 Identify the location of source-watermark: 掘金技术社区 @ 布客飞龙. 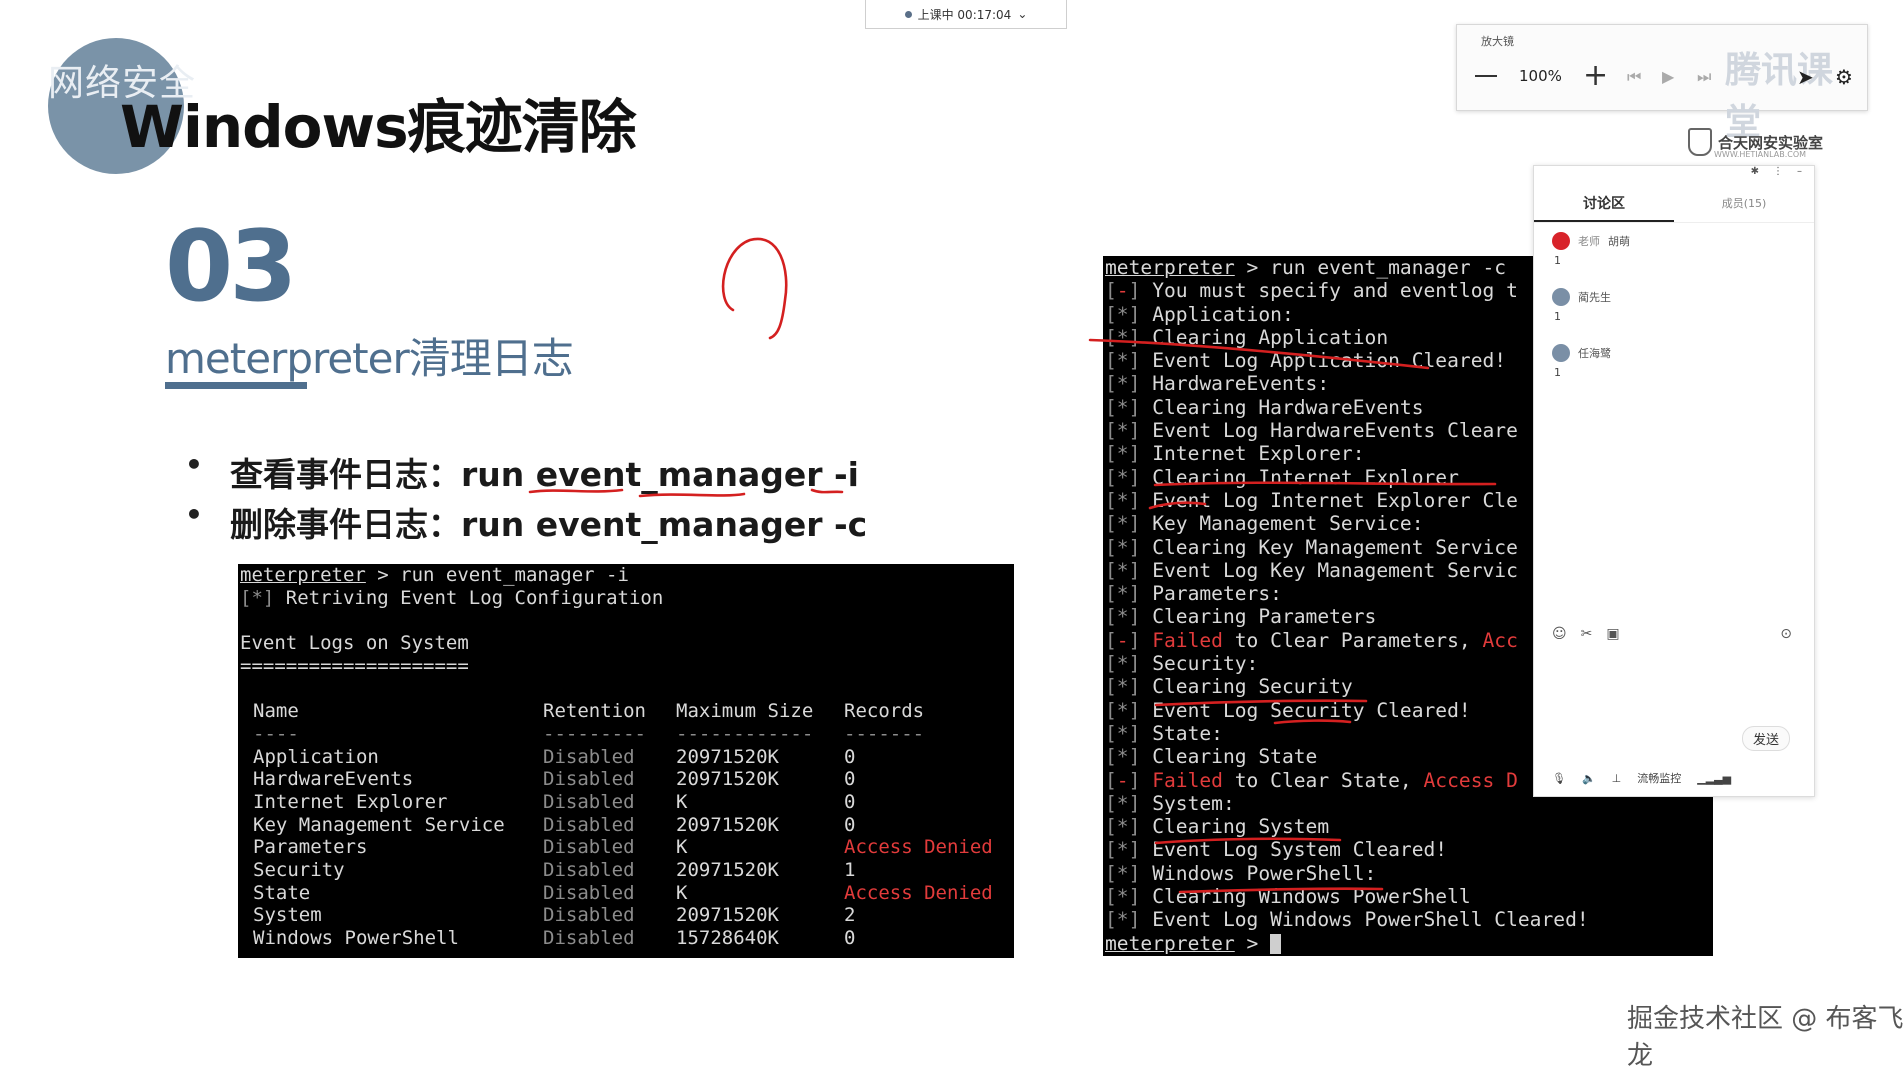
(1765, 1037).